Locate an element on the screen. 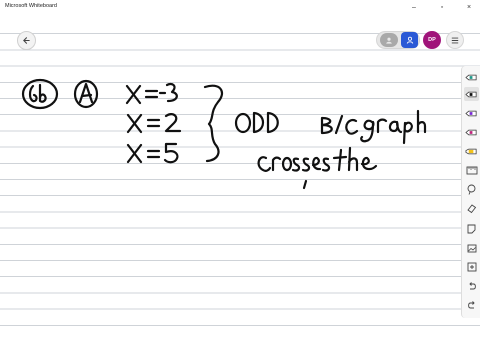 This screenshot has width=480, height=338. share-icon is located at coordinates (389, 40).